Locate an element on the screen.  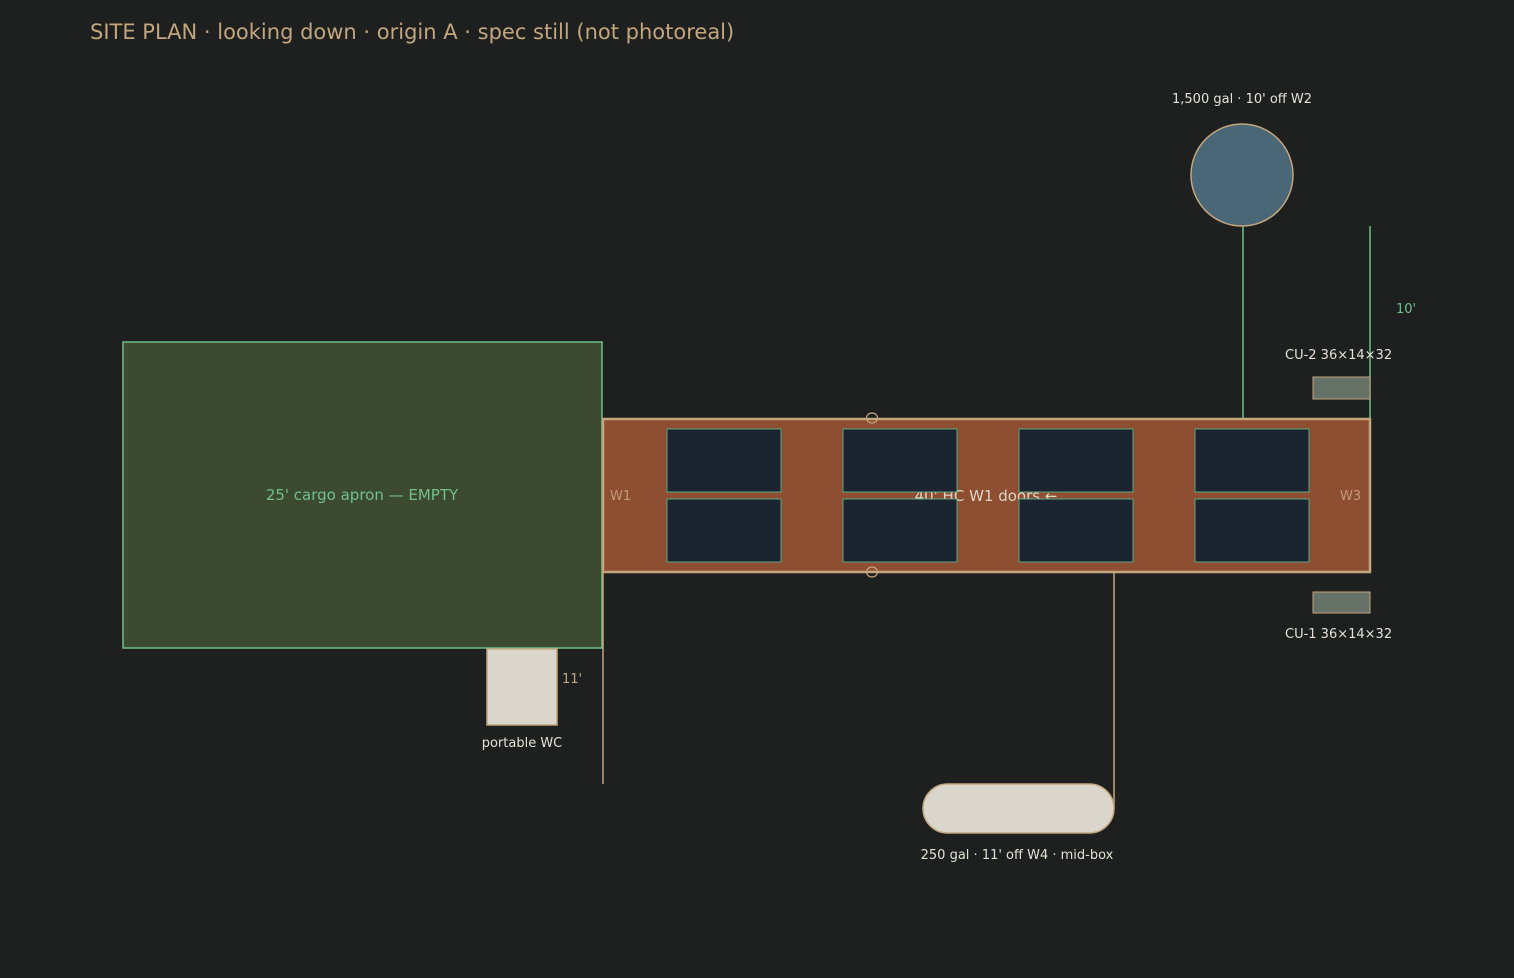
cu2-rect is located at coordinates (1341, 388).